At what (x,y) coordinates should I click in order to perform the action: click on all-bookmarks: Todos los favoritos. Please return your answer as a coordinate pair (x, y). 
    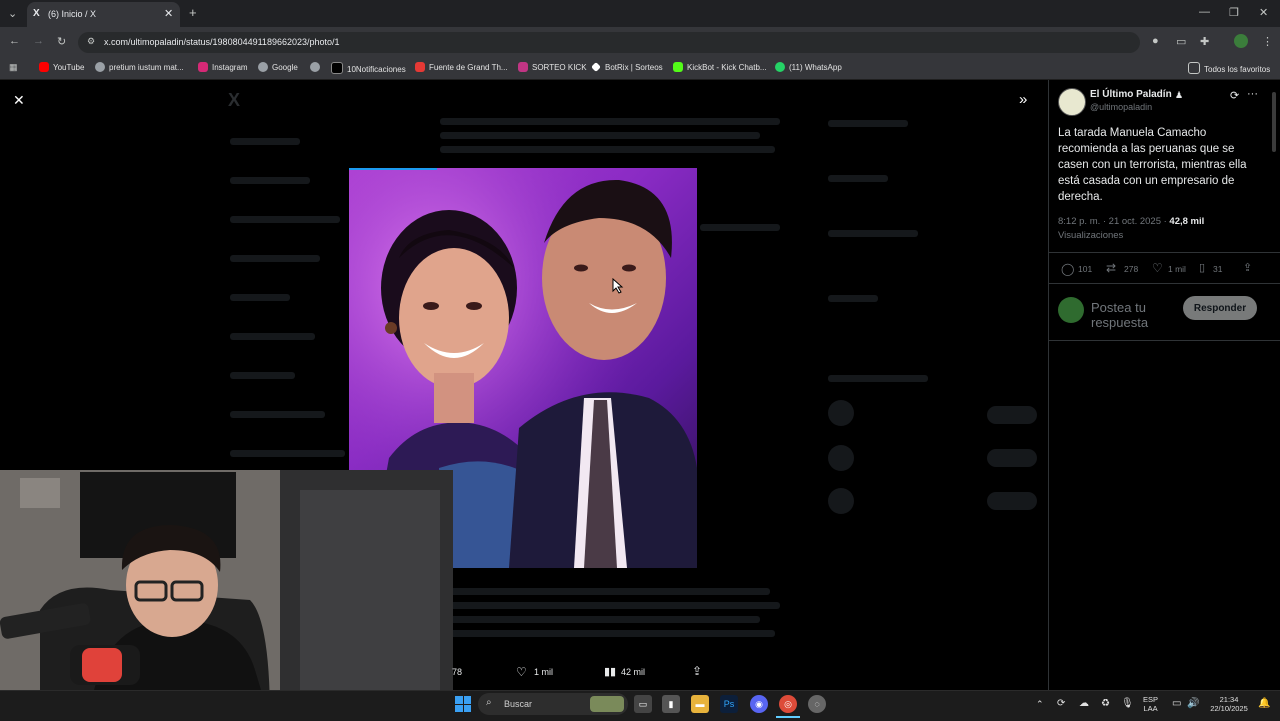
    Looking at the image, I should click on (1229, 68).